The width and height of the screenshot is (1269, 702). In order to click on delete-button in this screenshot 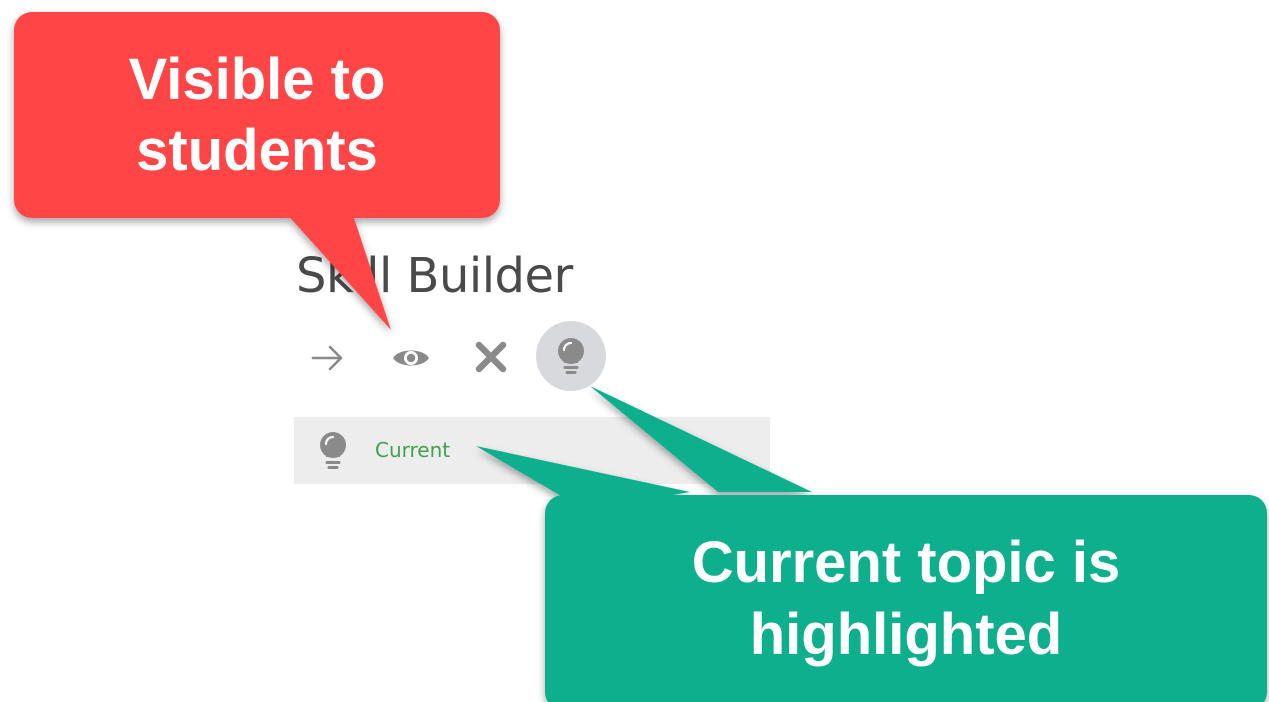, I will do `click(491, 357)`.